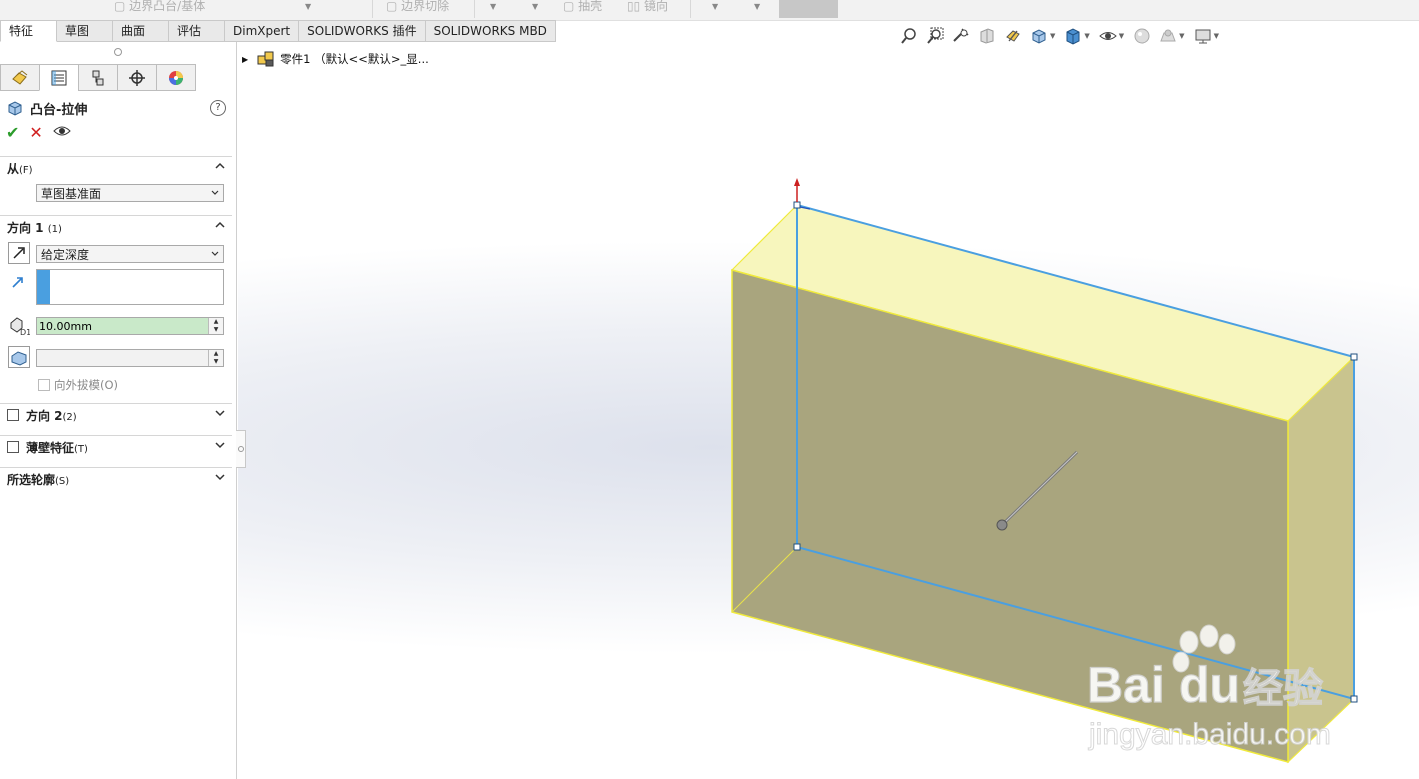  I want to click on baidu-watermark: Bai du 经验 jingyan.baidu.com, so click(1215, 688).